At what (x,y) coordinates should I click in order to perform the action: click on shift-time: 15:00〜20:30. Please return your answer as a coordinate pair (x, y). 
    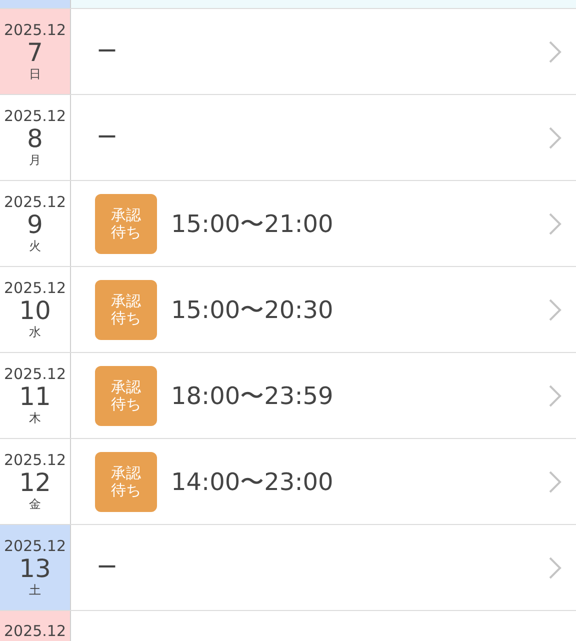
    Looking at the image, I should click on (252, 310).